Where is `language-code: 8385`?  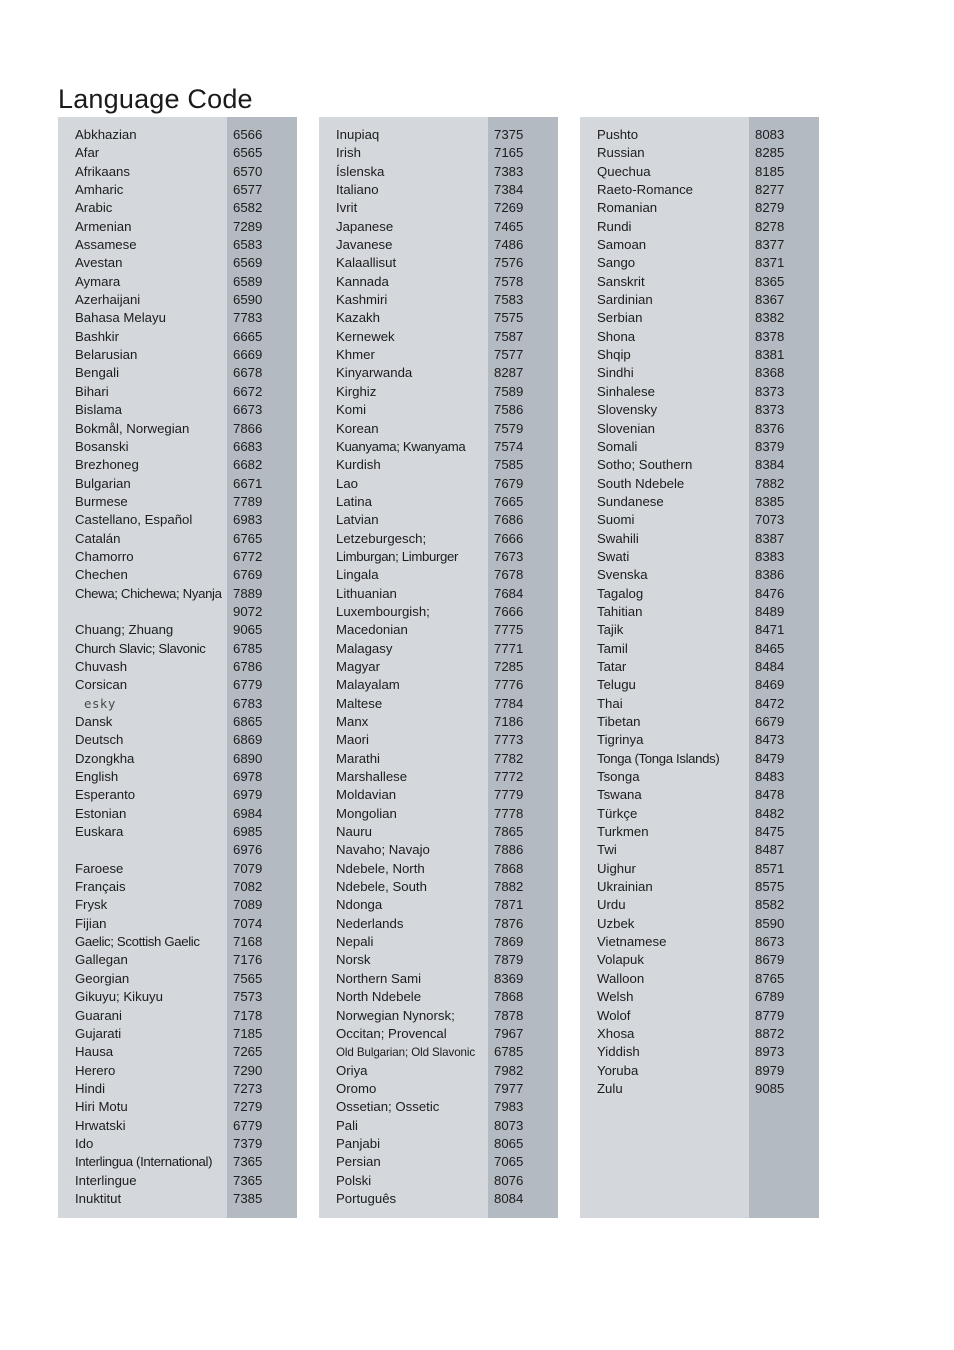
language-code: 8385 is located at coordinates (770, 501).